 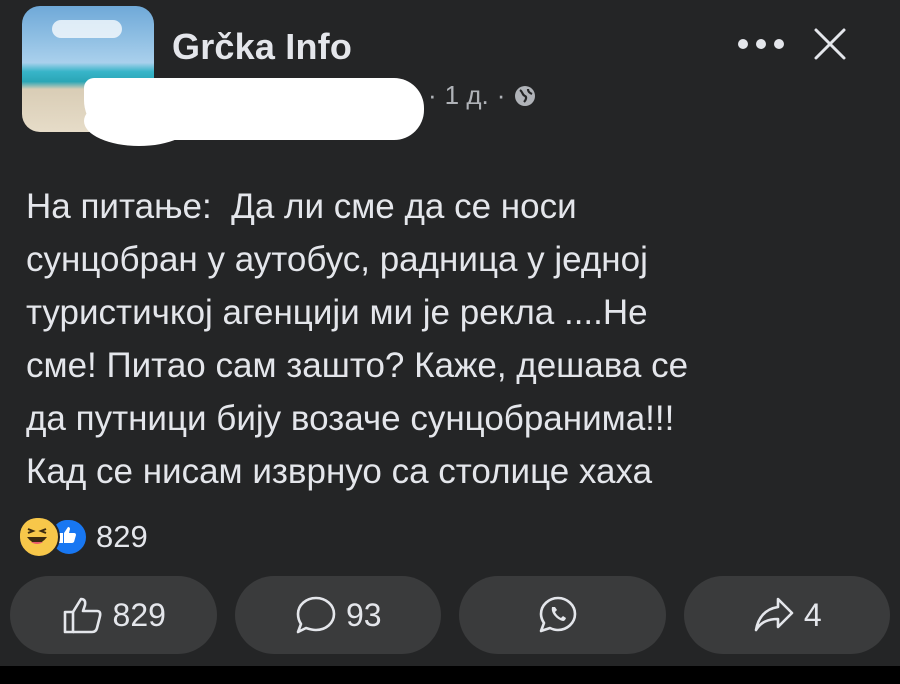 What do you see at coordinates (122, 536) in the screenshot?
I see `reaction-count: 829` at bounding box center [122, 536].